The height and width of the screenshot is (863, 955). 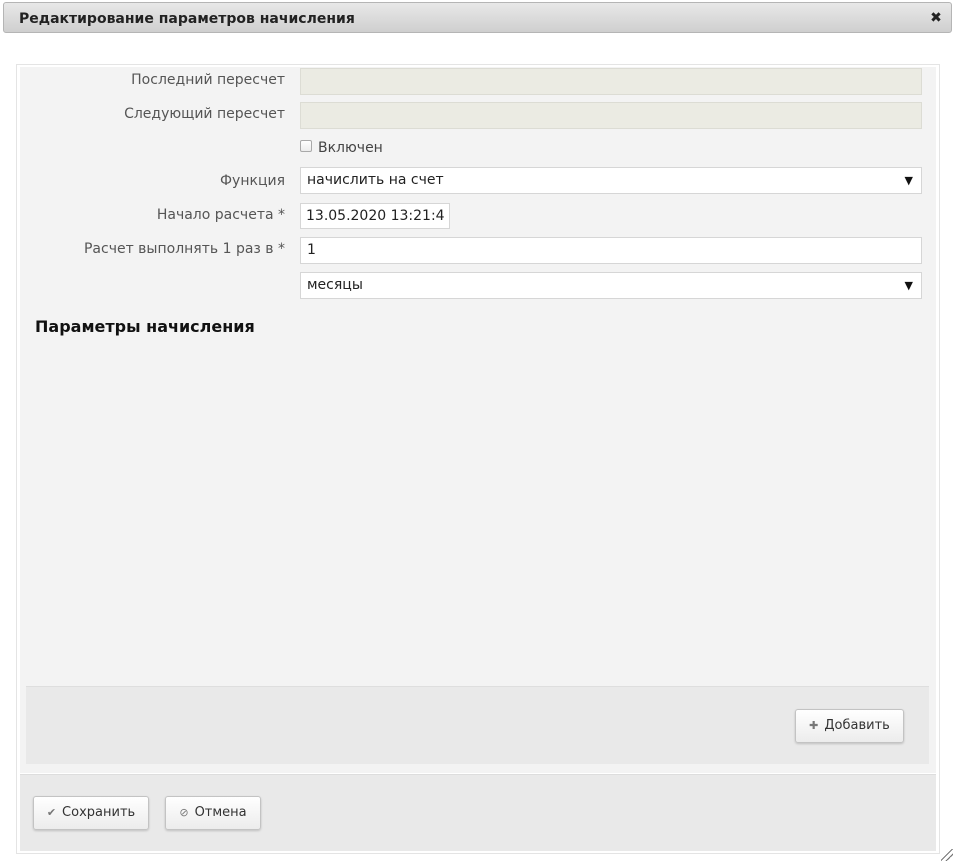 I want to click on dialog-footer: ✔ Сохранить ⊘ Отмена, so click(x=478, y=812).